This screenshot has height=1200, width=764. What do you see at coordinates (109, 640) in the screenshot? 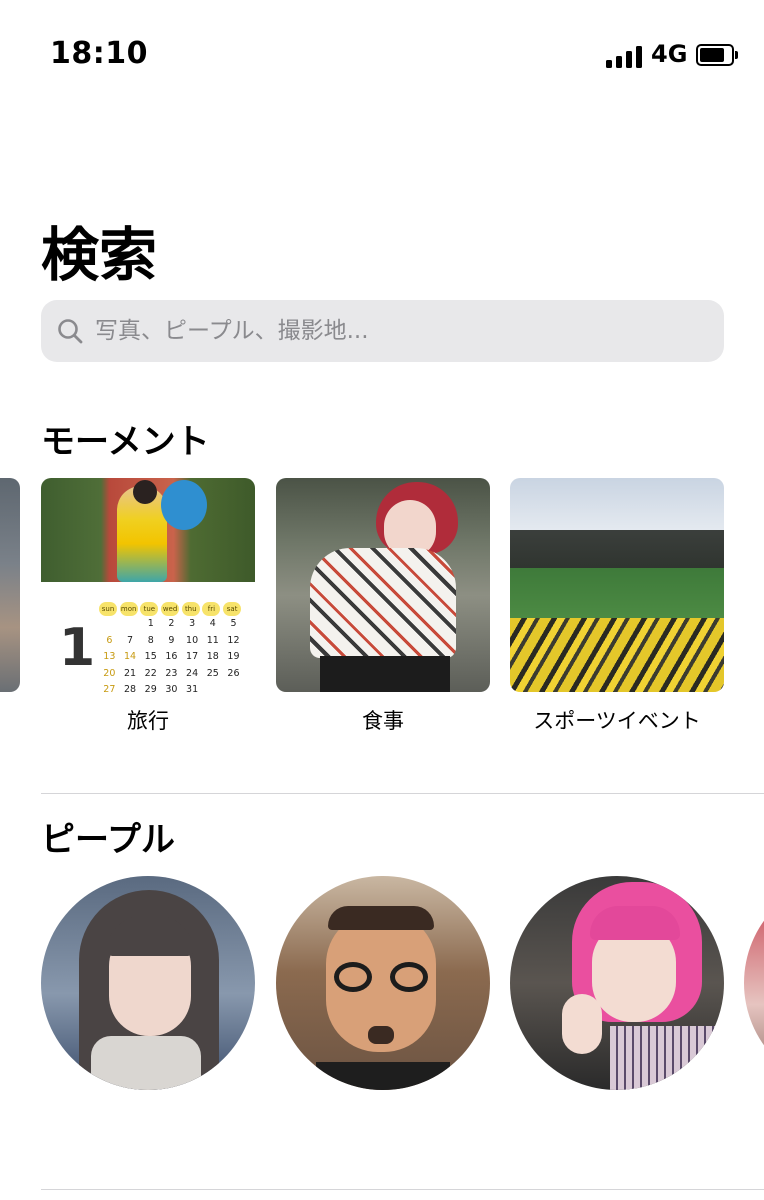
I see `calendar-day: 6` at bounding box center [109, 640].